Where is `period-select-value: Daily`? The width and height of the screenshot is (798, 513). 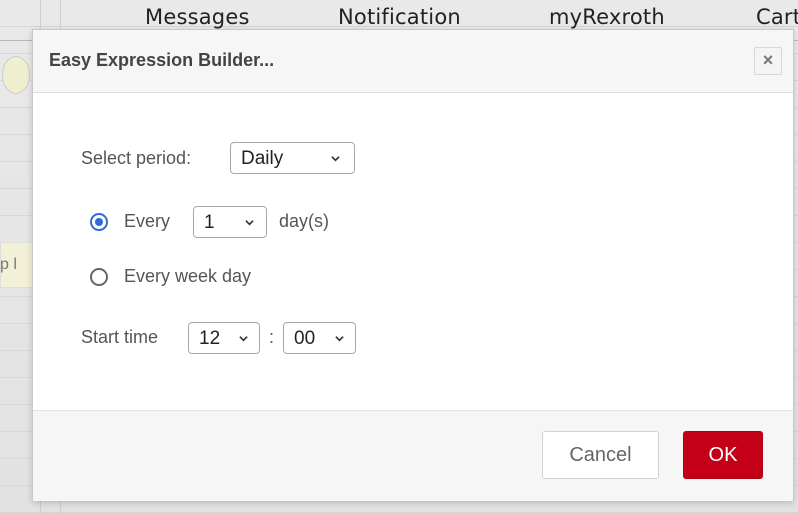 period-select-value: Daily is located at coordinates (262, 158).